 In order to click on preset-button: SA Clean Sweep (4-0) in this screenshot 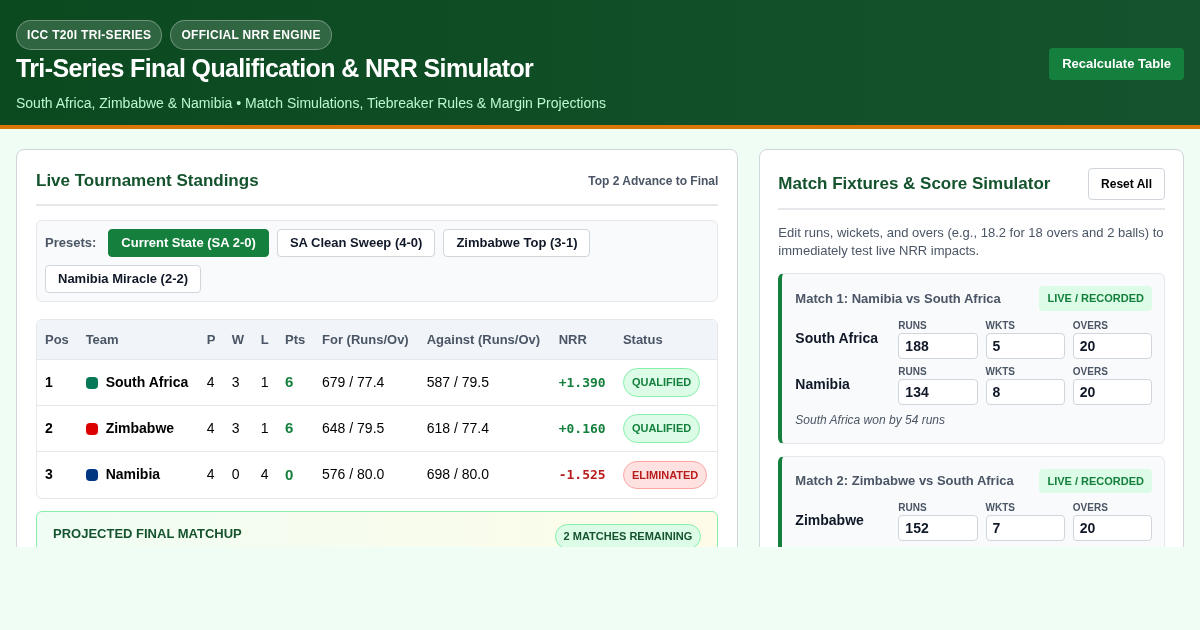, I will do `click(356, 242)`.